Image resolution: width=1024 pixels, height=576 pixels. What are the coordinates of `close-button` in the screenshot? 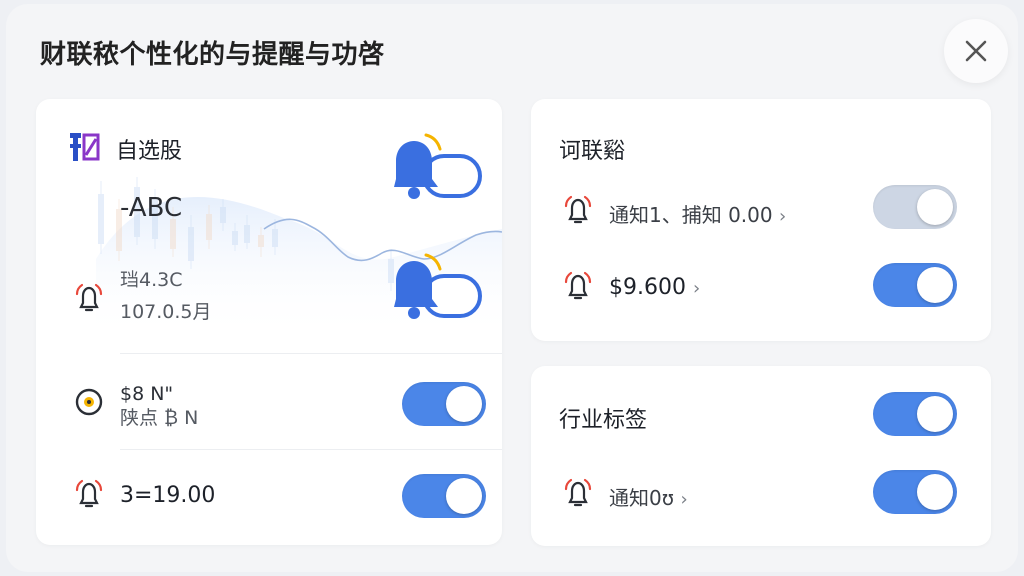 It's located at (976, 51).